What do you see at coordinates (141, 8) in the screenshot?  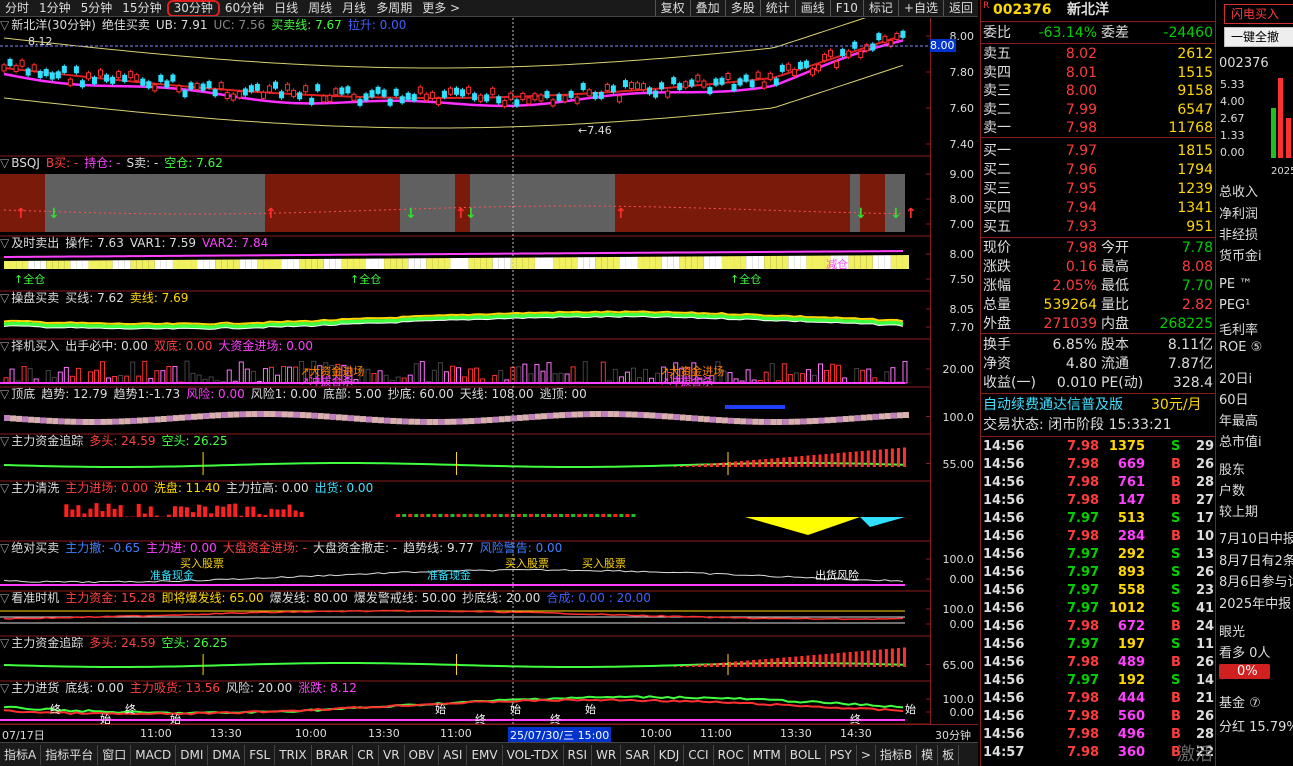 I see `period-tab-3: 15分钟` at bounding box center [141, 8].